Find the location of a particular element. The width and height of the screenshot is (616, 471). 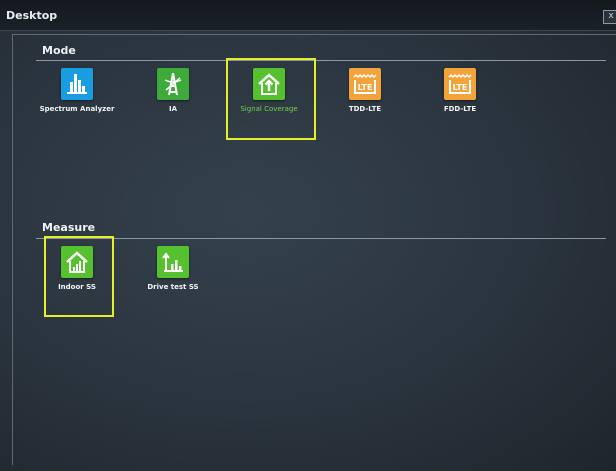

interference-icon is located at coordinates (173, 84).